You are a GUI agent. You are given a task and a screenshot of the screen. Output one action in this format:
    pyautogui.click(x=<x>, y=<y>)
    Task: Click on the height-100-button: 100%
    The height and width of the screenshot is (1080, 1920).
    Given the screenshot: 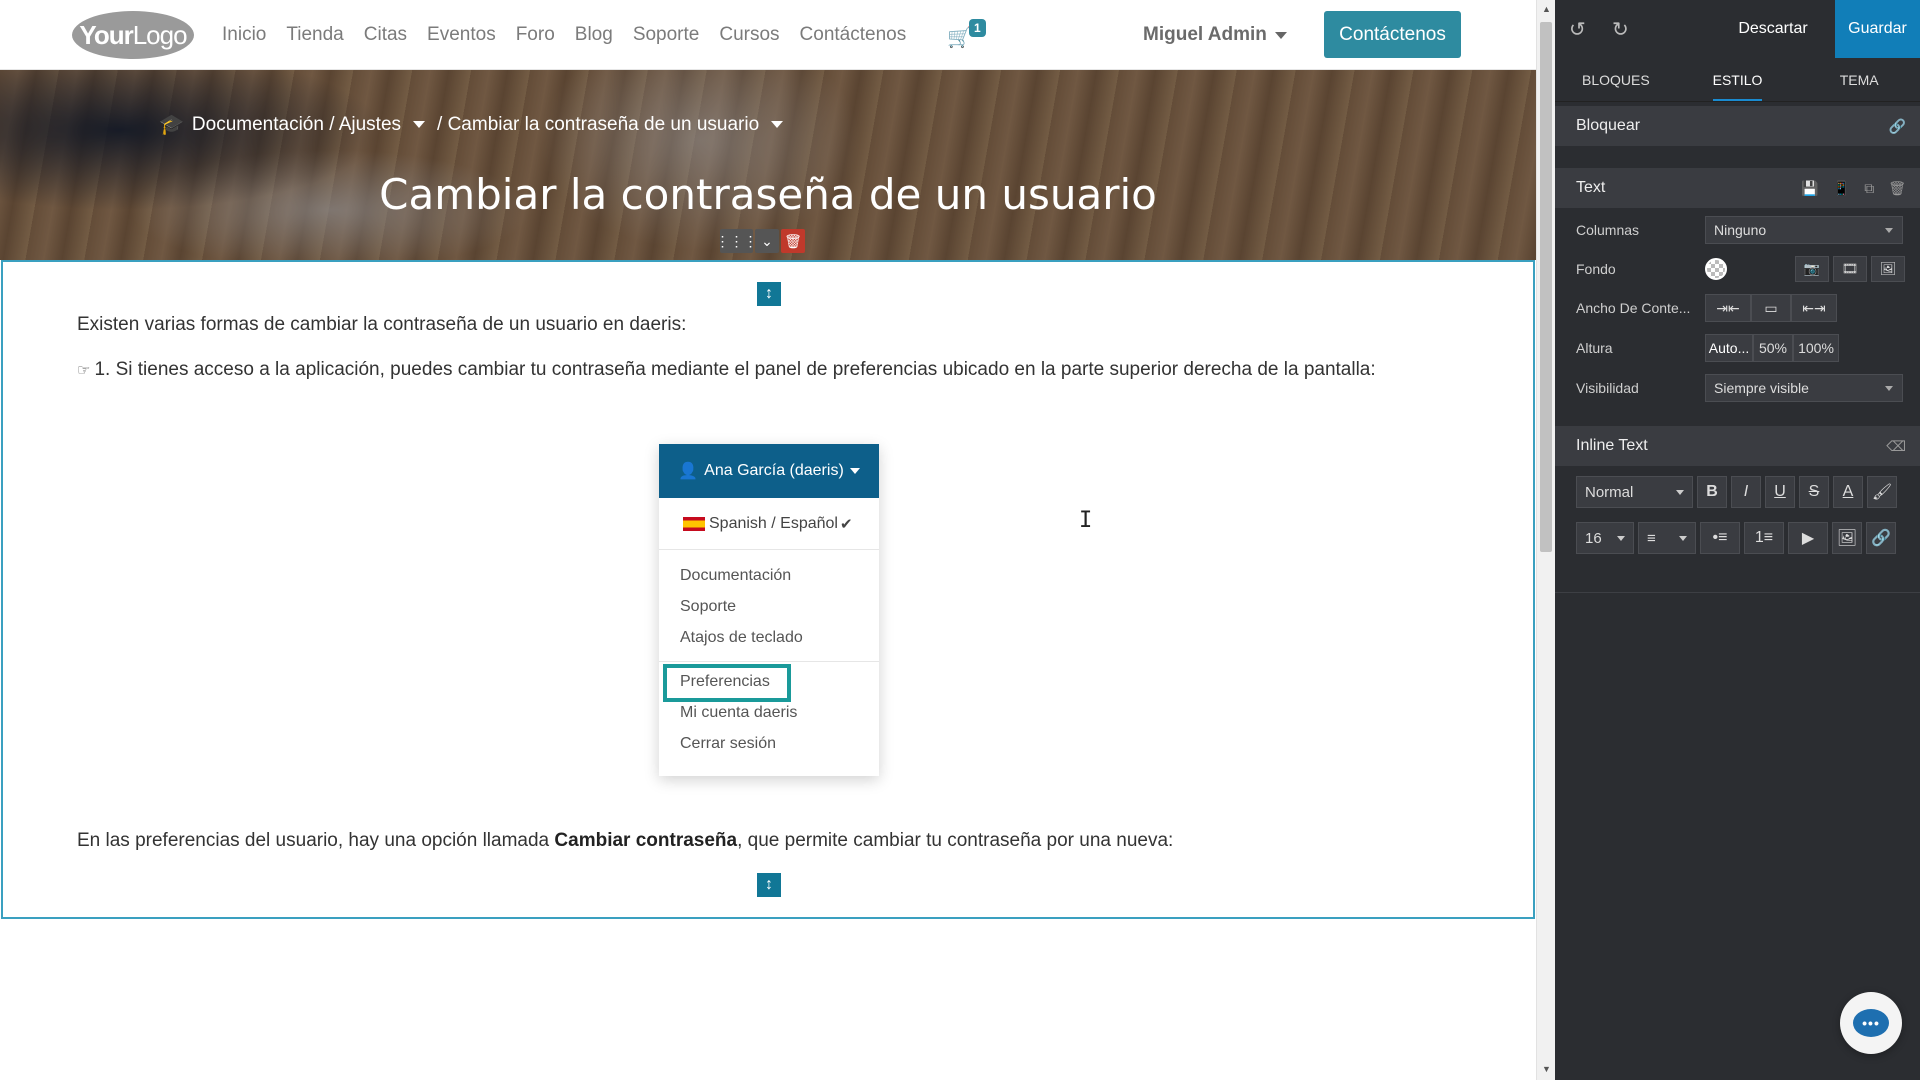 What is the action you would take?
    pyautogui.click(x=1816, y=348)
    